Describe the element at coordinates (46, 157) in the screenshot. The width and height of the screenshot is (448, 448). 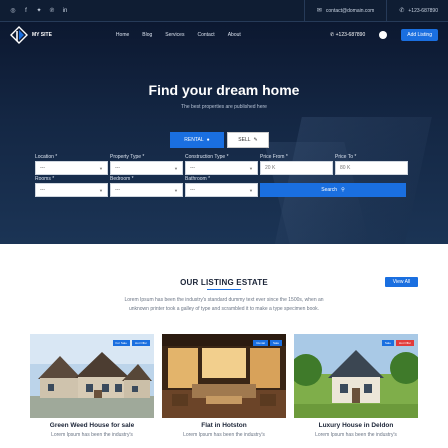
I see `field-label: Location *` at that location.